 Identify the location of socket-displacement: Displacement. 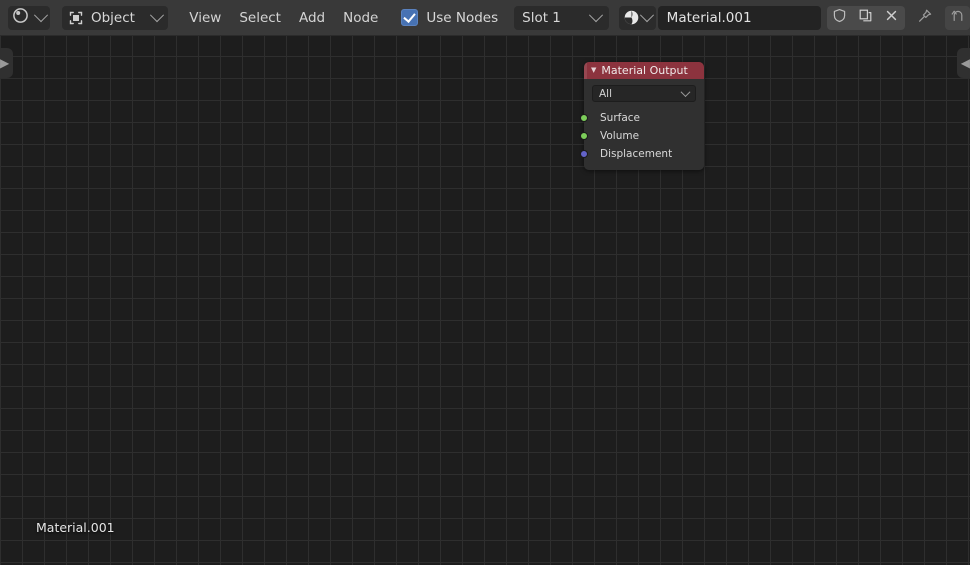
(642, 154).